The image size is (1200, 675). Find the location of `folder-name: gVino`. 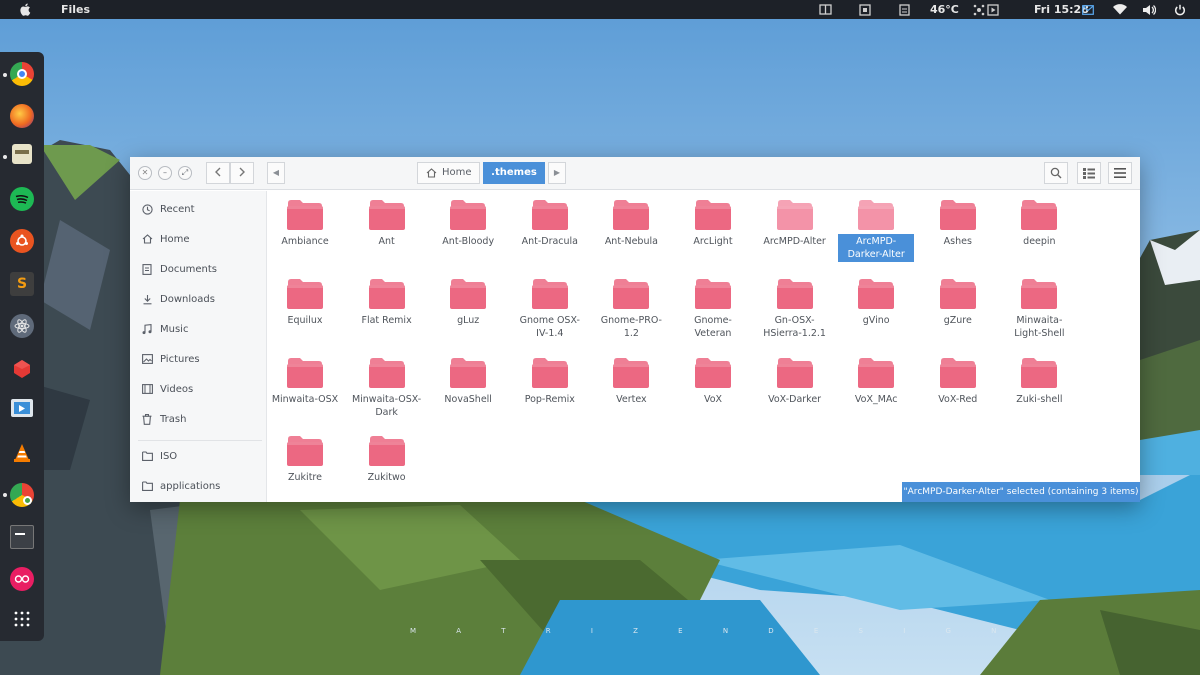

folder-name: gVino is located at coordinates (876, 320).